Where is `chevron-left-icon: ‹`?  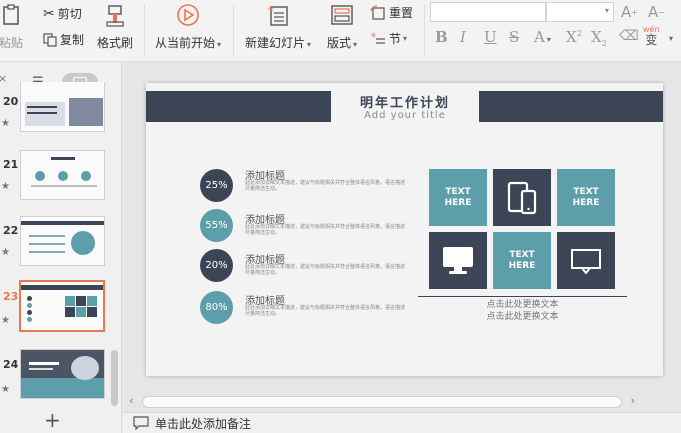
chevron-left-icon: ‹ is located at coordinates (131, 400).